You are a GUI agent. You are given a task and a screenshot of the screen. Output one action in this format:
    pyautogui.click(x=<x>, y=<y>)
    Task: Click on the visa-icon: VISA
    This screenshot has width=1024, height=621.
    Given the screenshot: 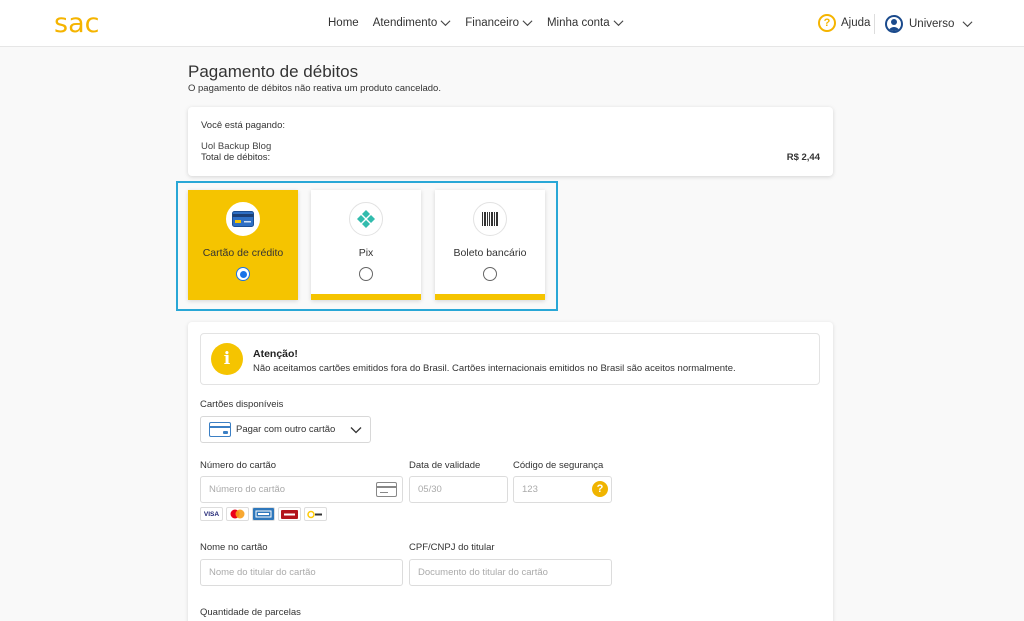 What is the action you would take?
    pyautogui.click(x=211, y=514)
    